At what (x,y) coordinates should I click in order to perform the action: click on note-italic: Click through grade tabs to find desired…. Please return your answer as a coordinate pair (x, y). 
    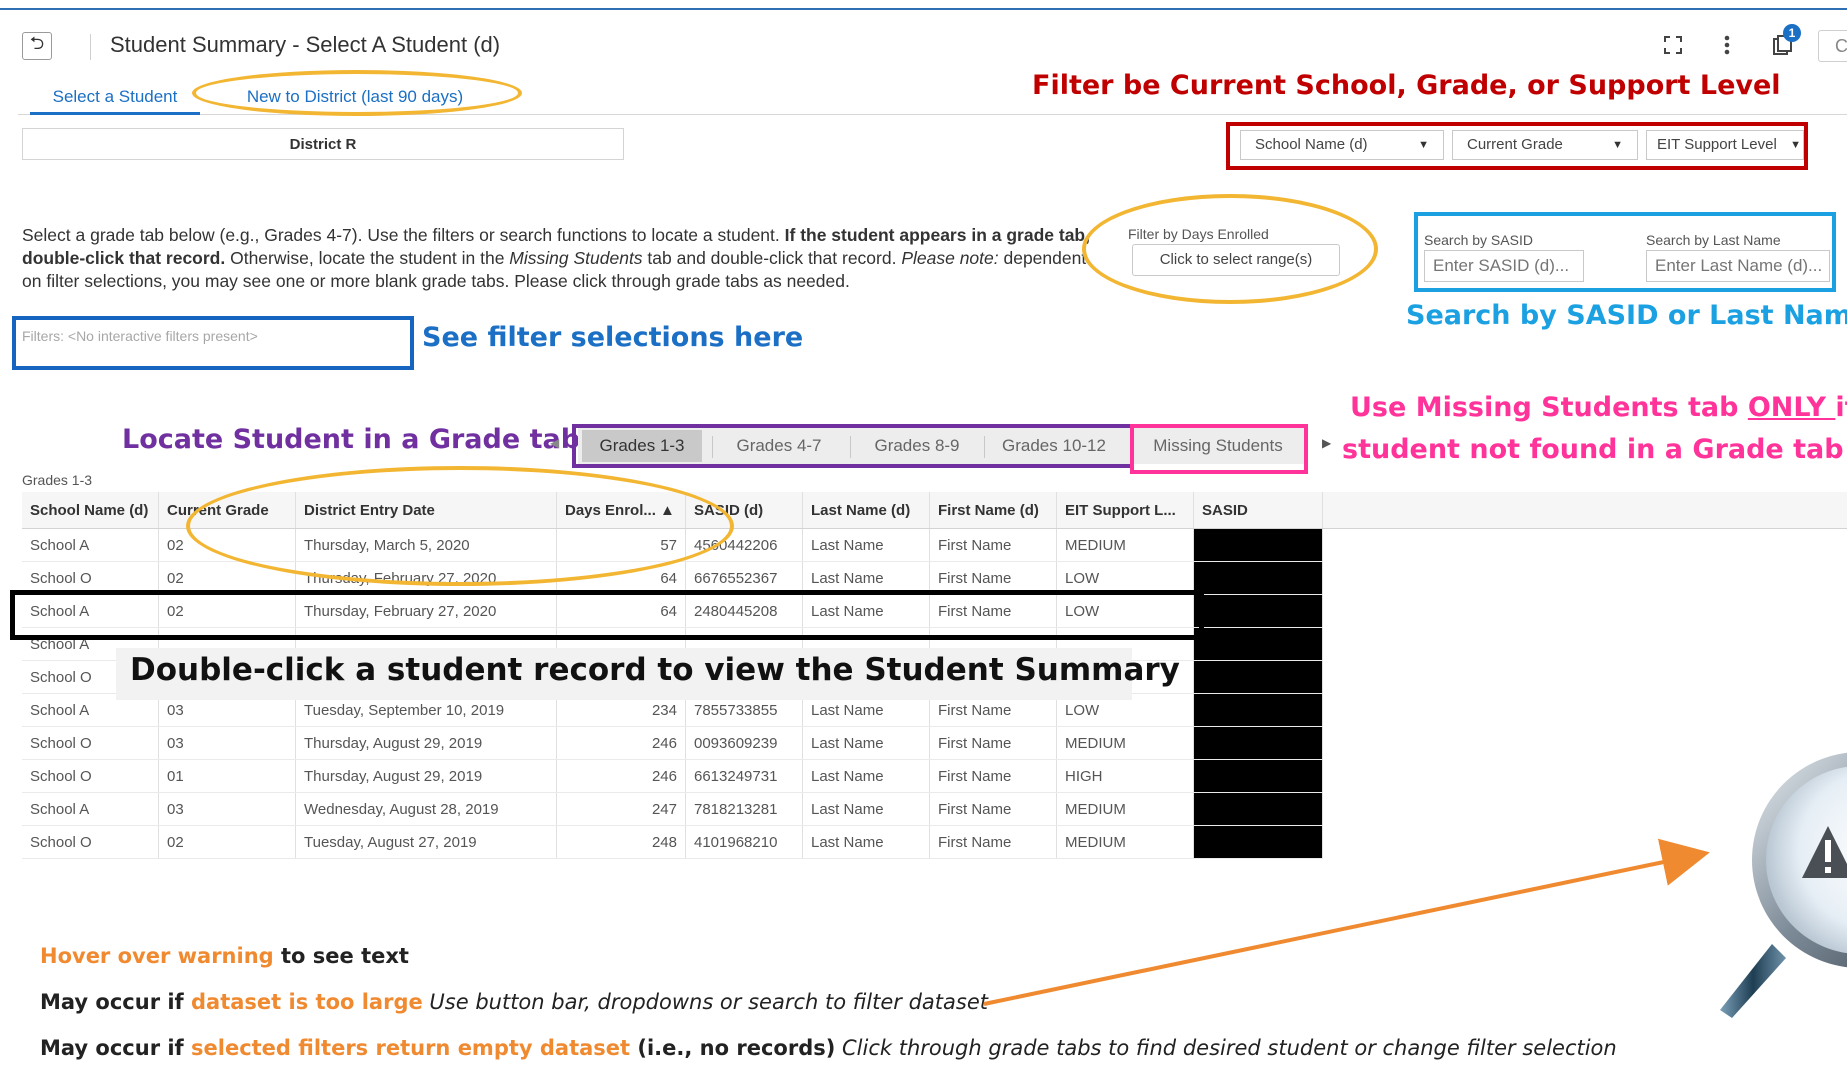
    Looking at the image, I should click on (1226, 1048).